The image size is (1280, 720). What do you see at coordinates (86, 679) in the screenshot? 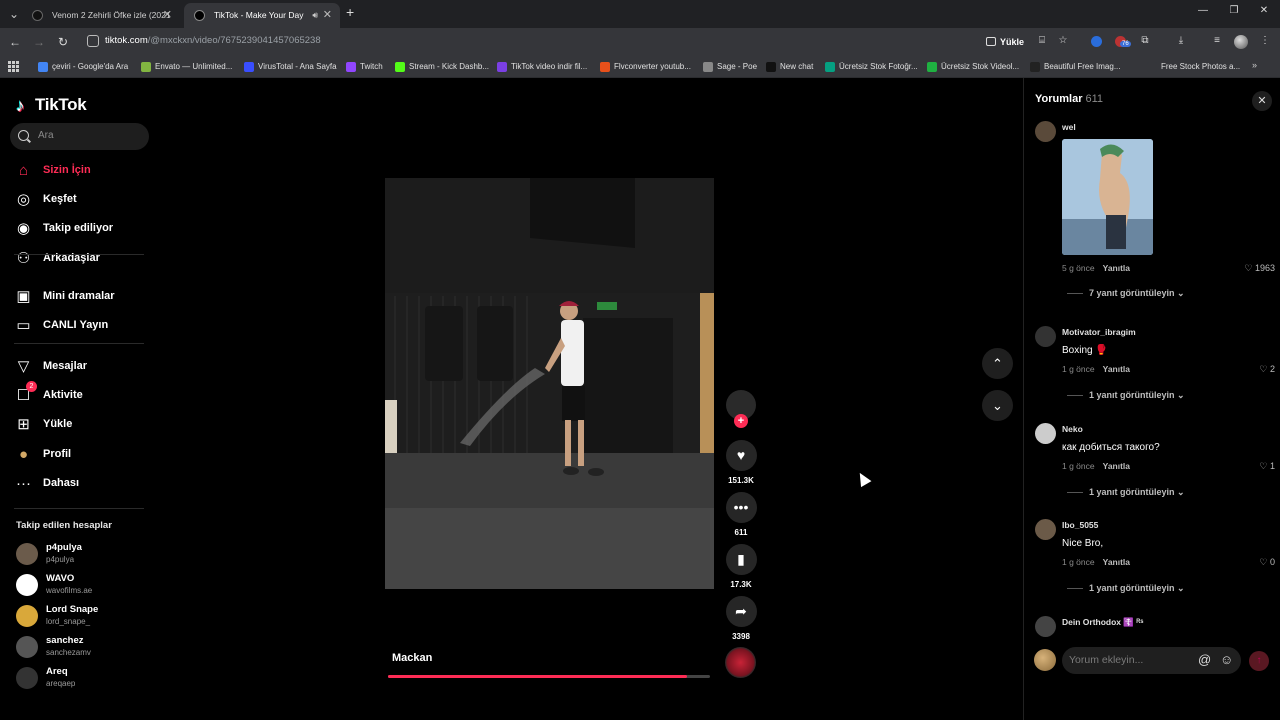
I see `following-account: Areq areqaep` at bounding box center [86, 679].